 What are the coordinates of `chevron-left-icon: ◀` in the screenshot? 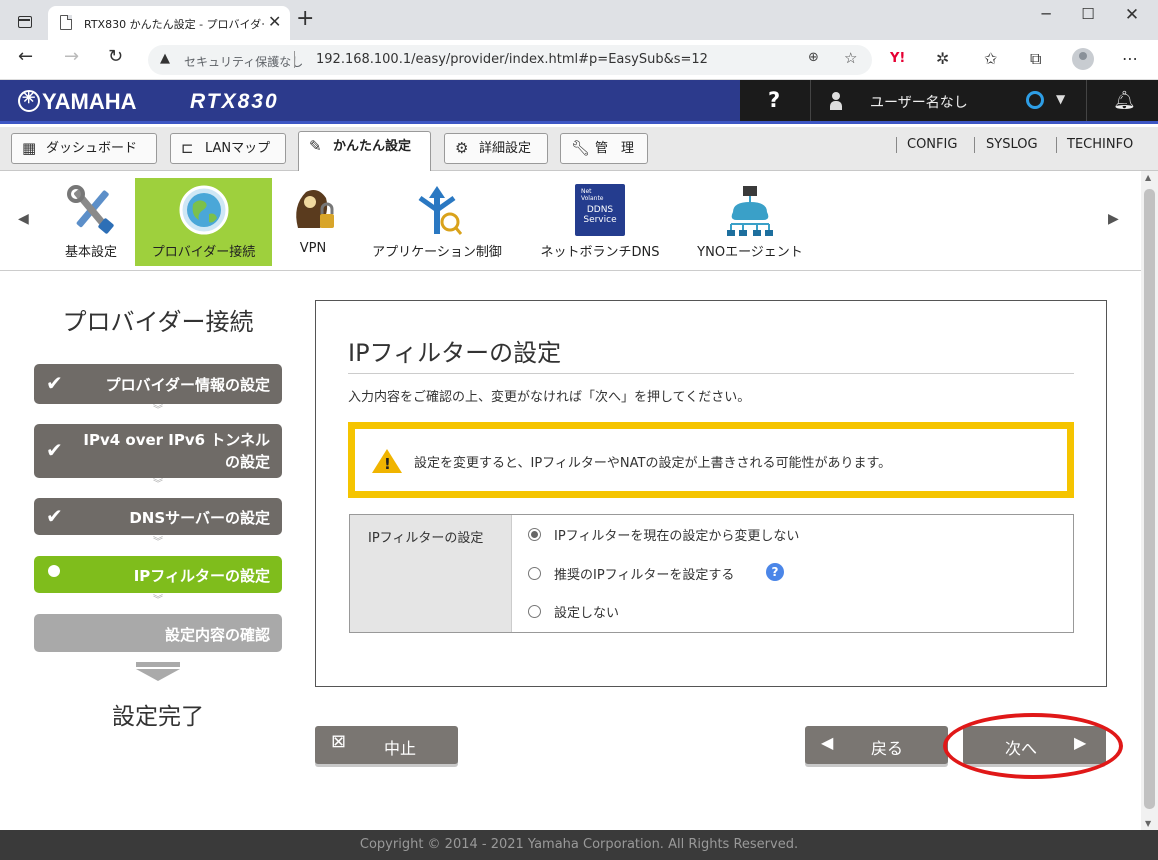 It's located at (827, 742).